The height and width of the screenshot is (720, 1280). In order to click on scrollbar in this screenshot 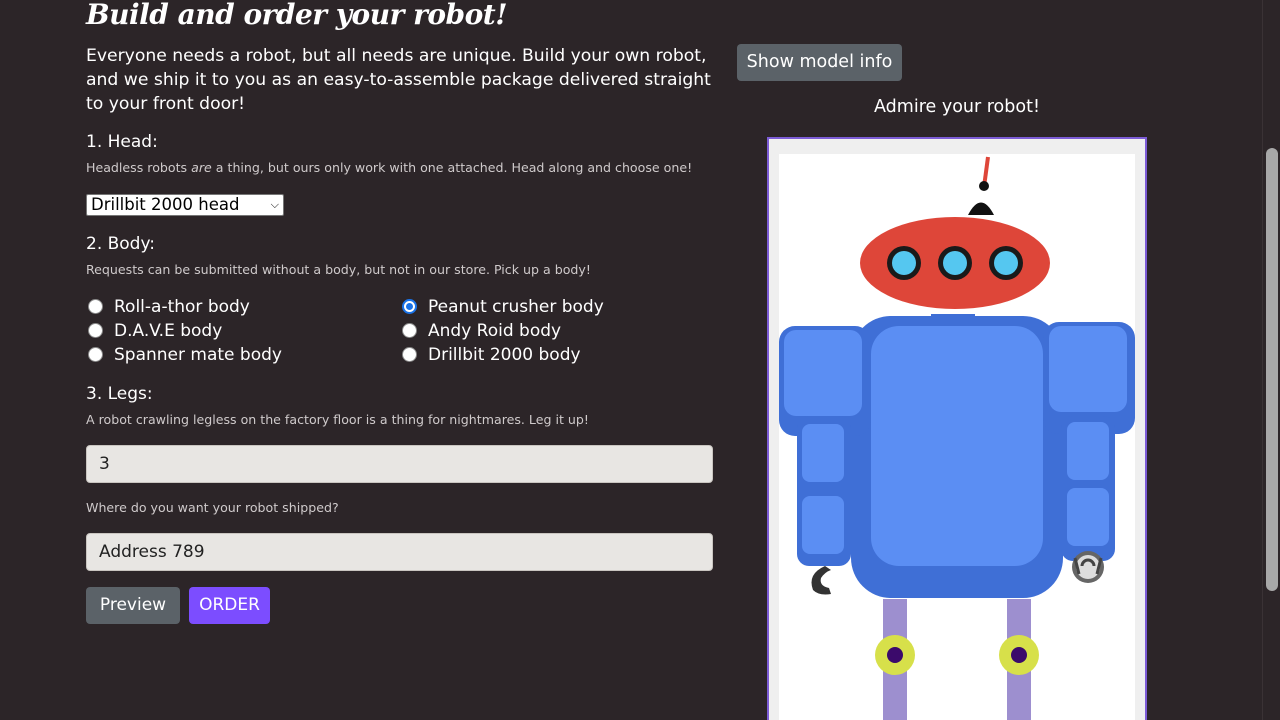, I will do `click(1271, 360)`.